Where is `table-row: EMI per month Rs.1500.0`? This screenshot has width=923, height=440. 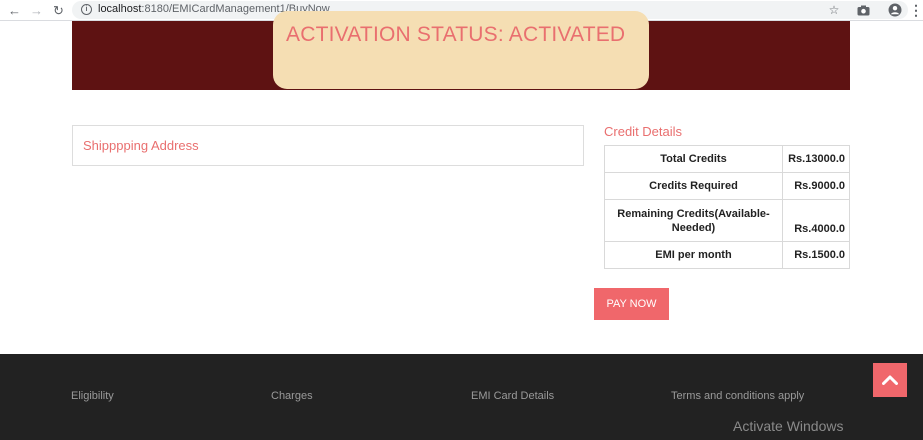 table-row: EMI per month Rs.1500.0 is located at coordinates (727, 255).